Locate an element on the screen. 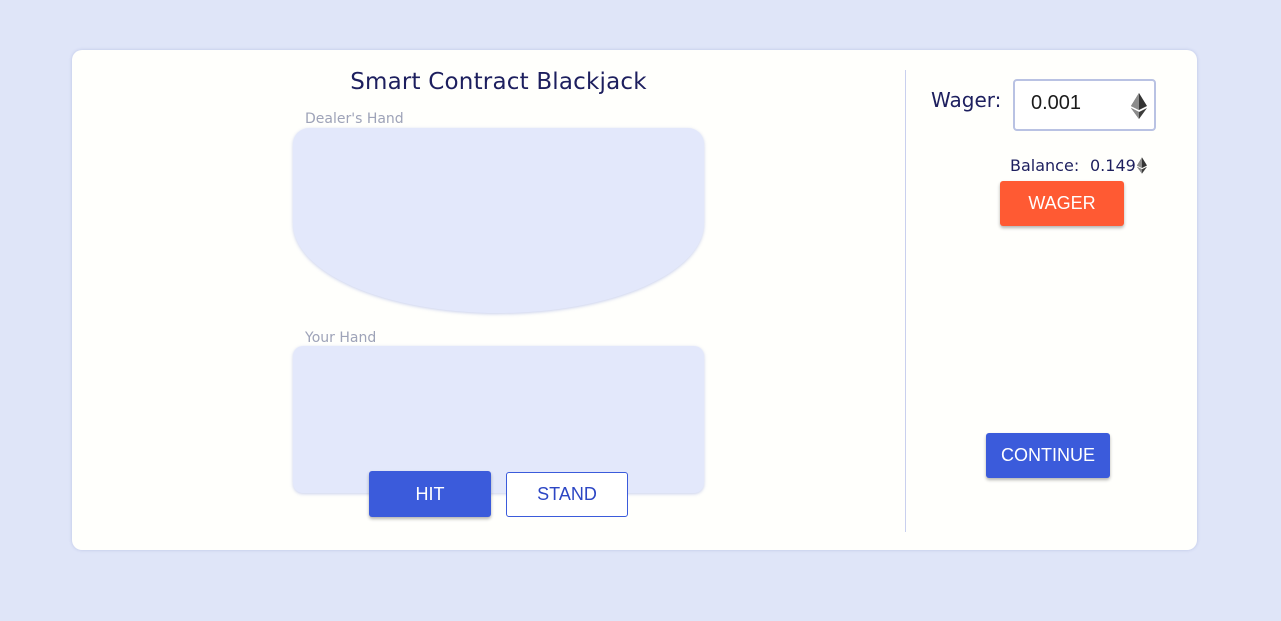 This screenshot has height=621, width=1281. wager-button: WAGER is located at coordinates (1062, 203).